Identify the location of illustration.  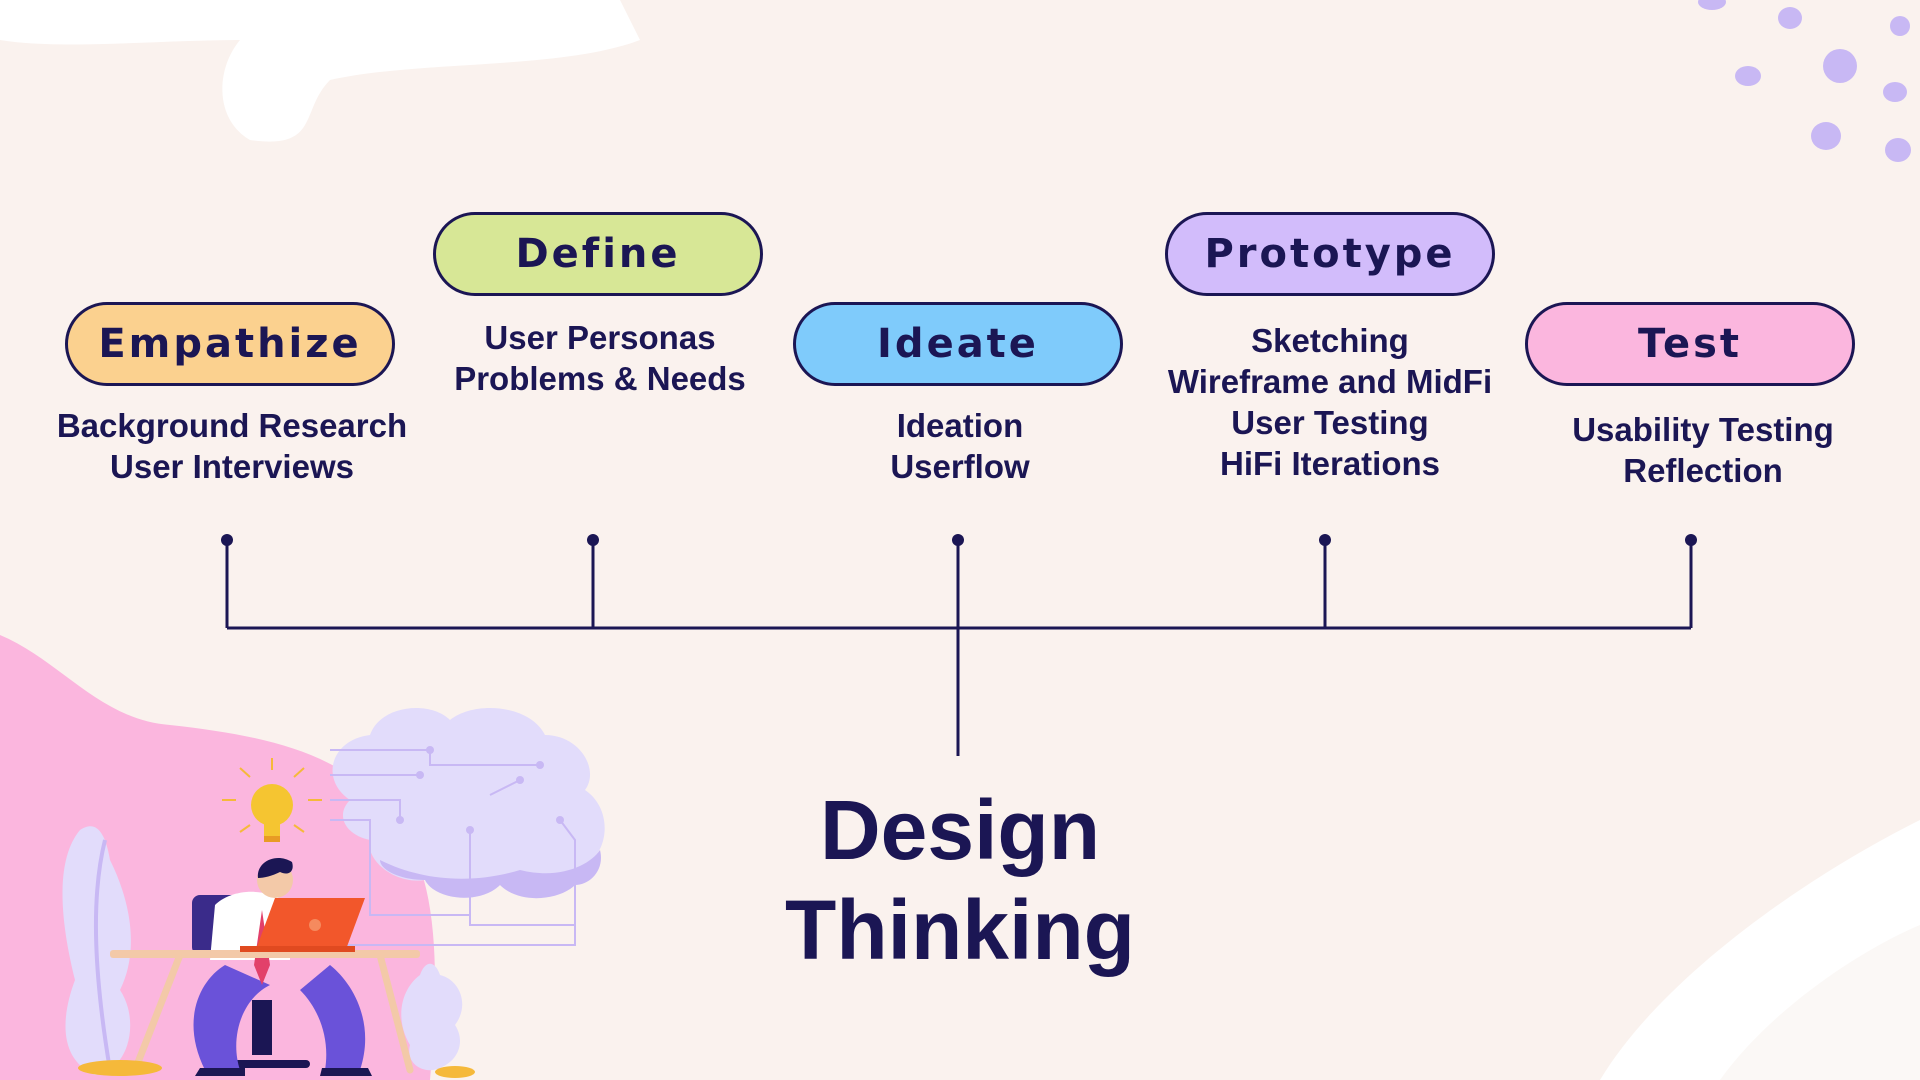
(333, 893).